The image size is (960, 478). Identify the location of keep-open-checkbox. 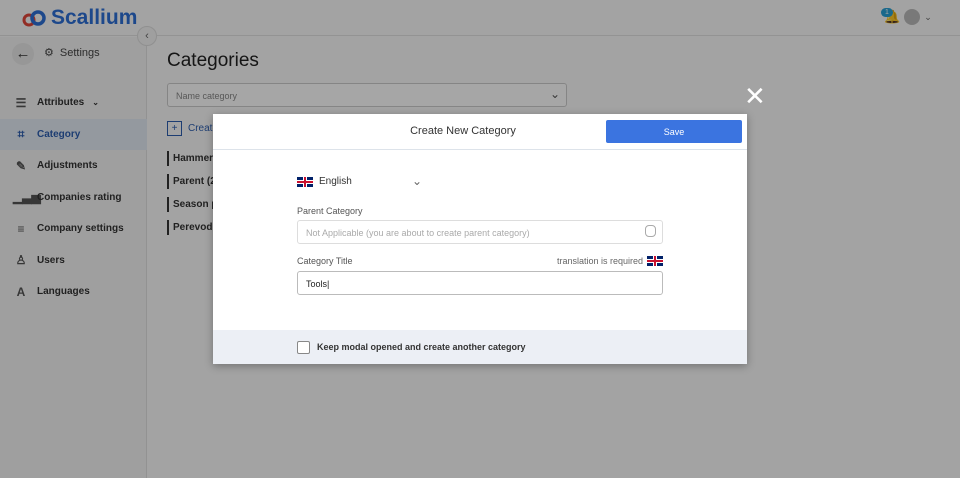
(303, 347).